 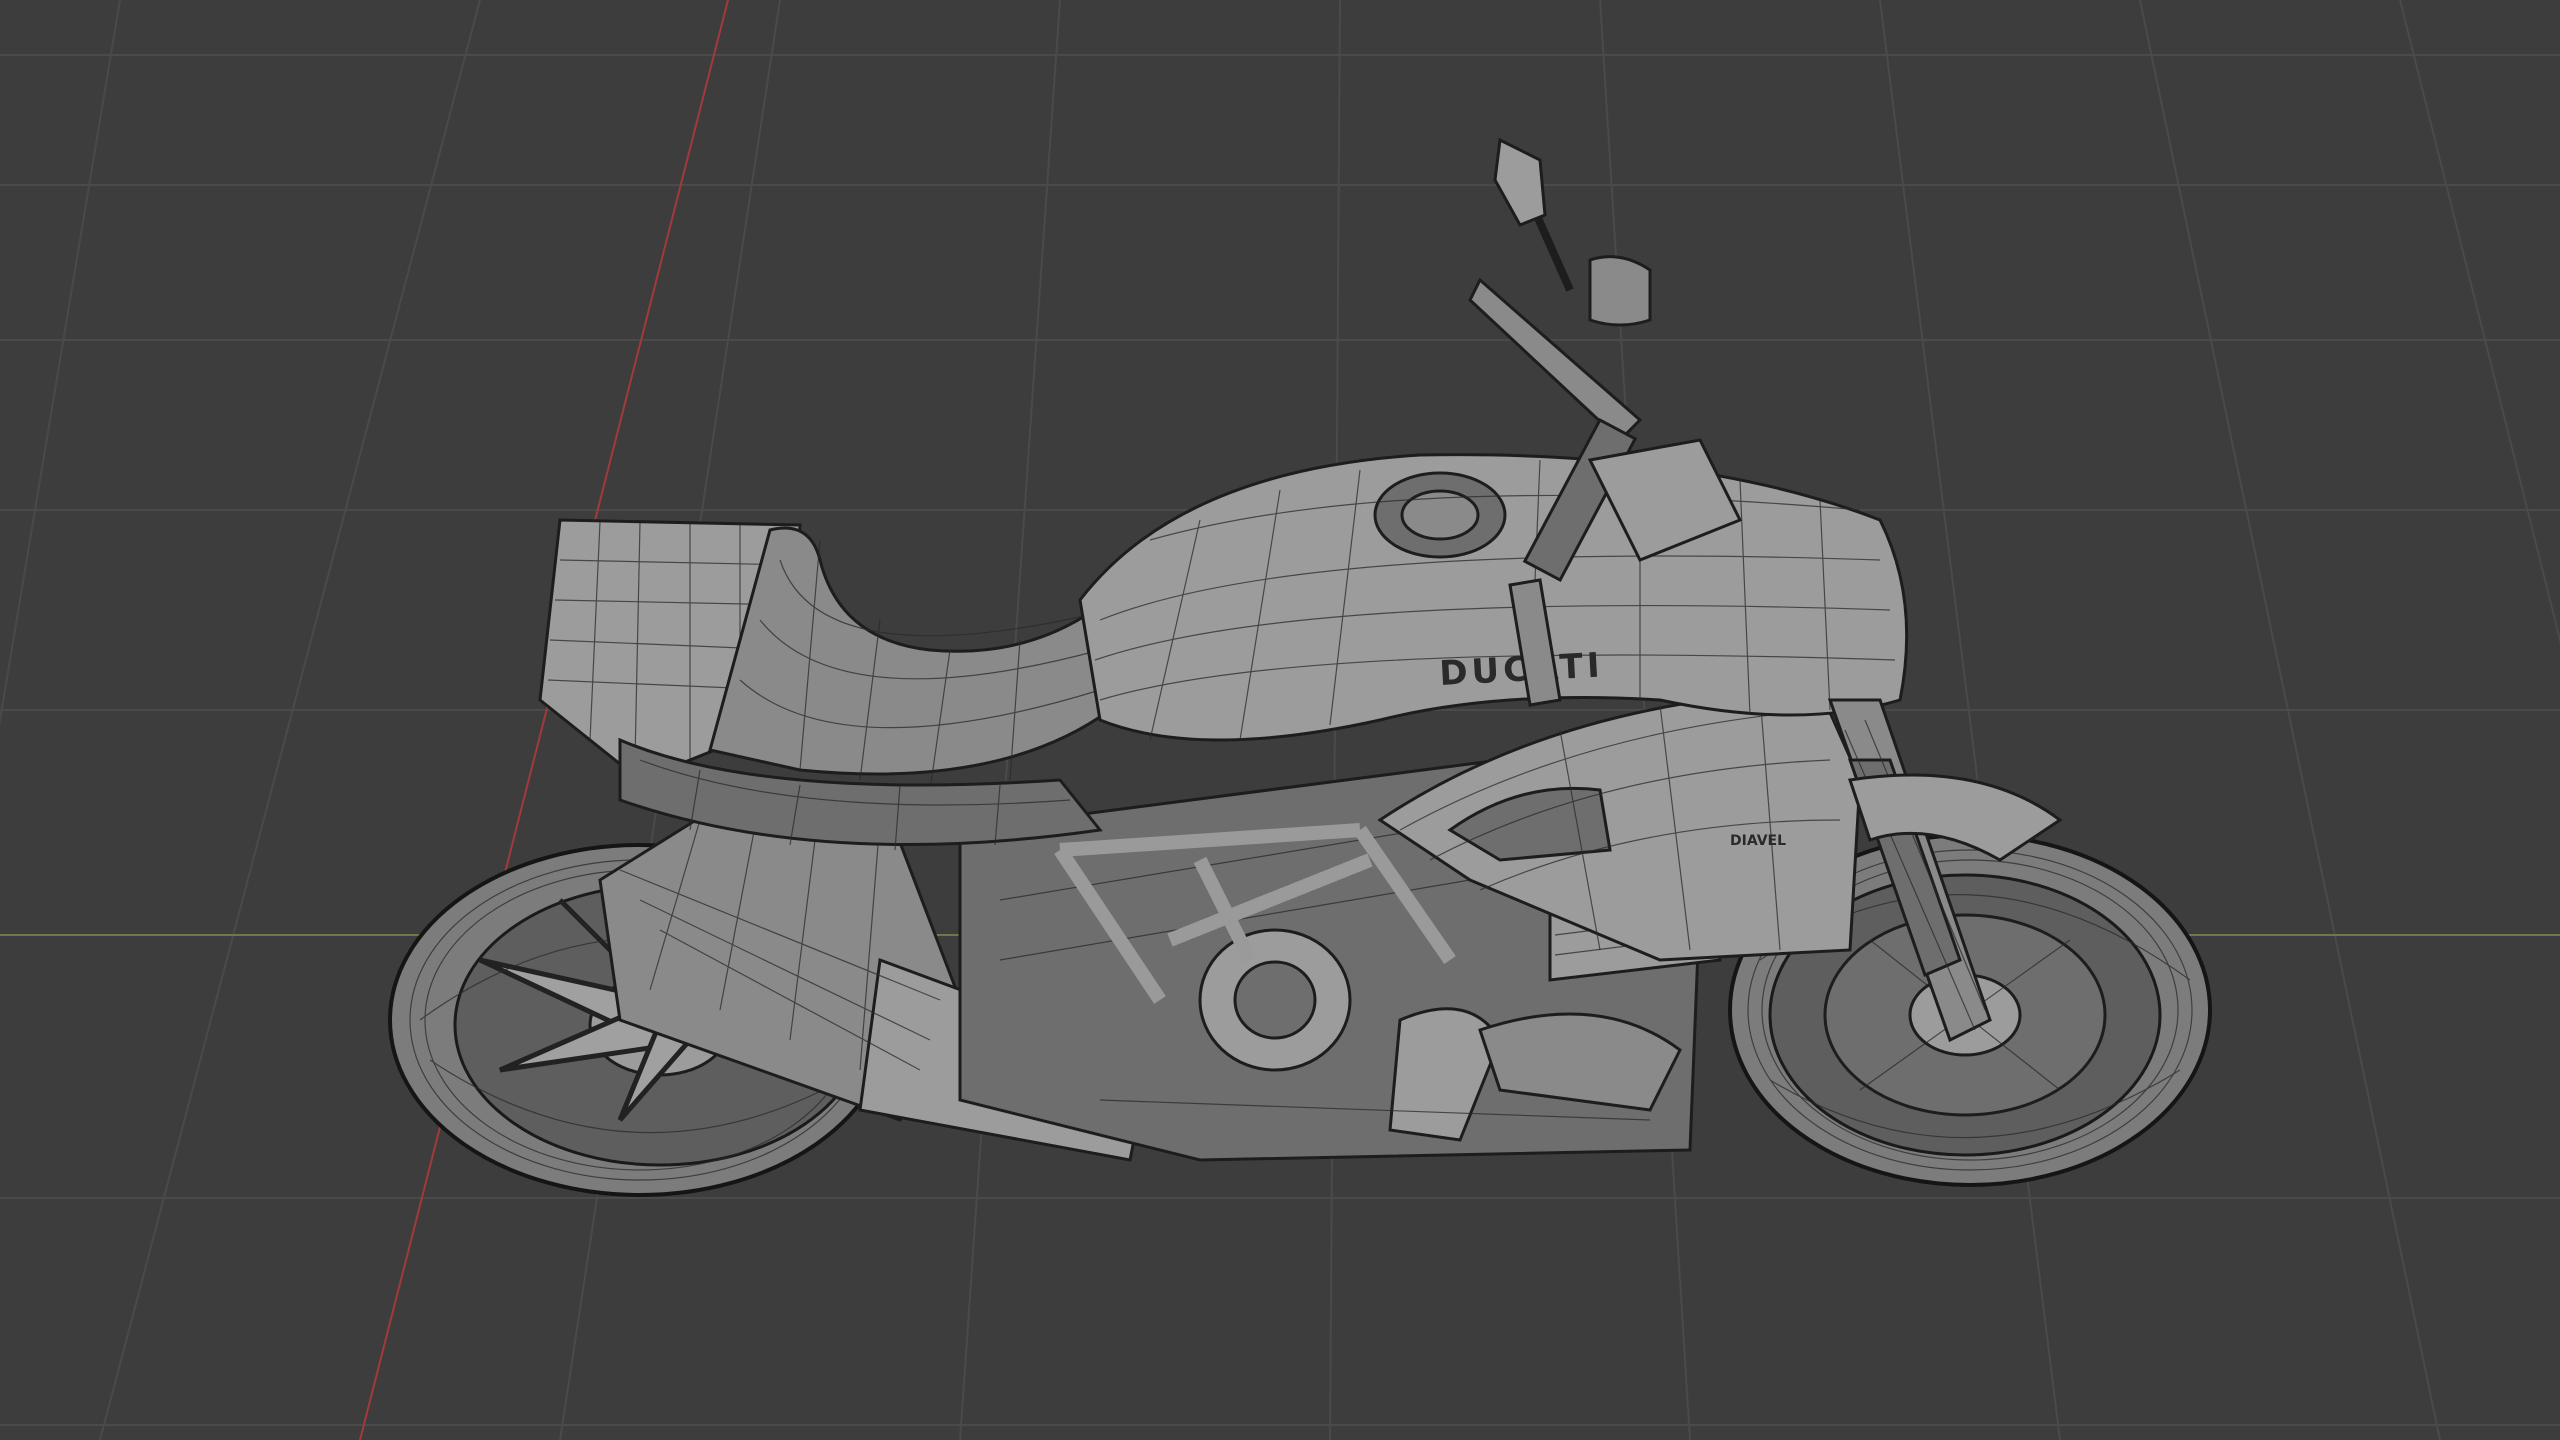 I want to click on side-badge: DIAVEL, so click(x=1758, y=841).